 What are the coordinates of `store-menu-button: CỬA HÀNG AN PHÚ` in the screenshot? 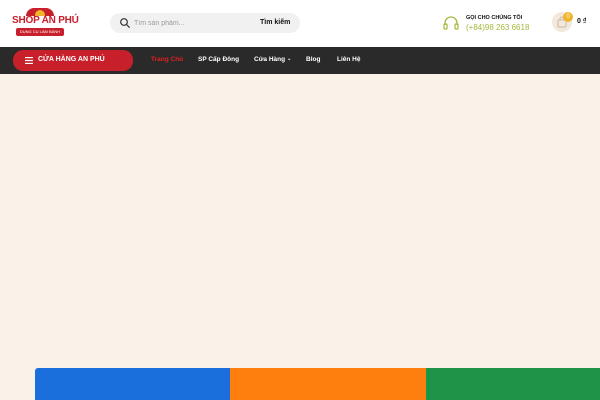 It's located at (73, 60).